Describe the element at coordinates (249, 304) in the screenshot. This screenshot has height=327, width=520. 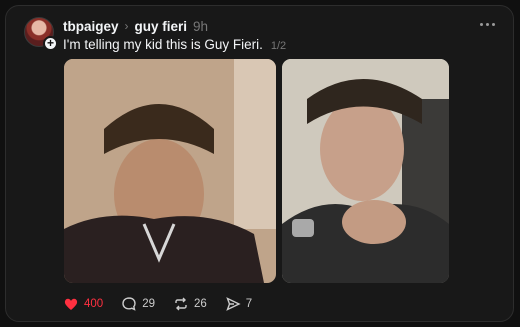
I see `share-count: 7` at that location.